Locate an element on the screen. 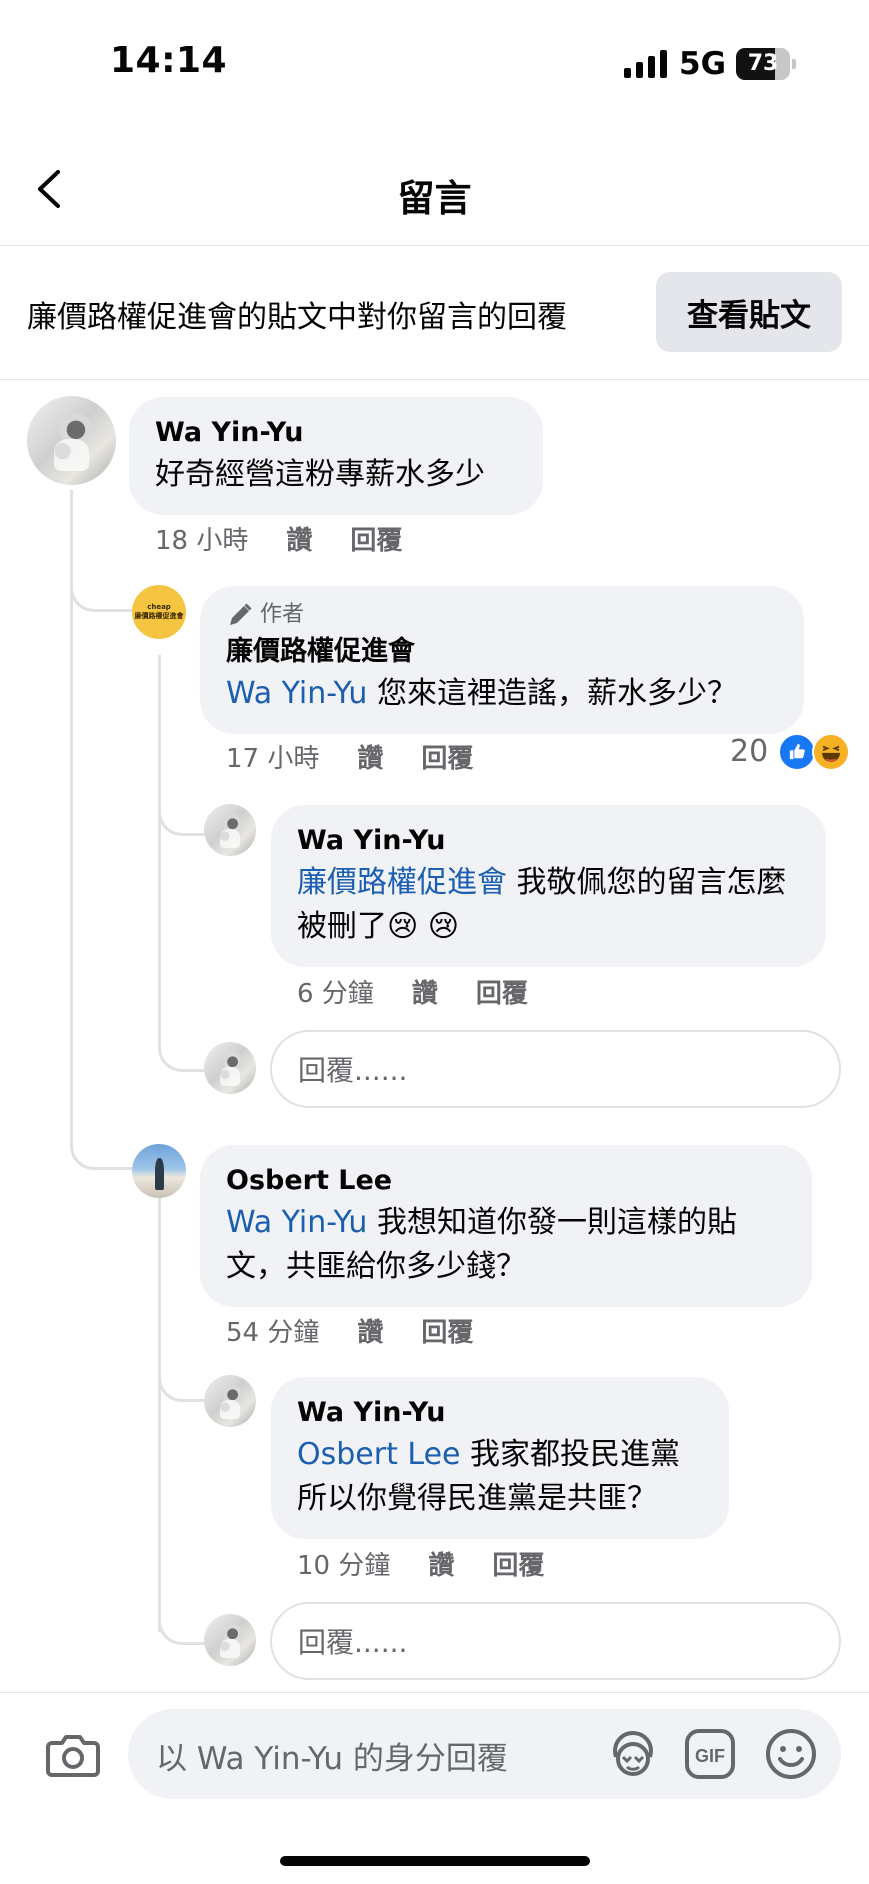  comment-author: Osbert Lee is located at coordinates (506, 1181).